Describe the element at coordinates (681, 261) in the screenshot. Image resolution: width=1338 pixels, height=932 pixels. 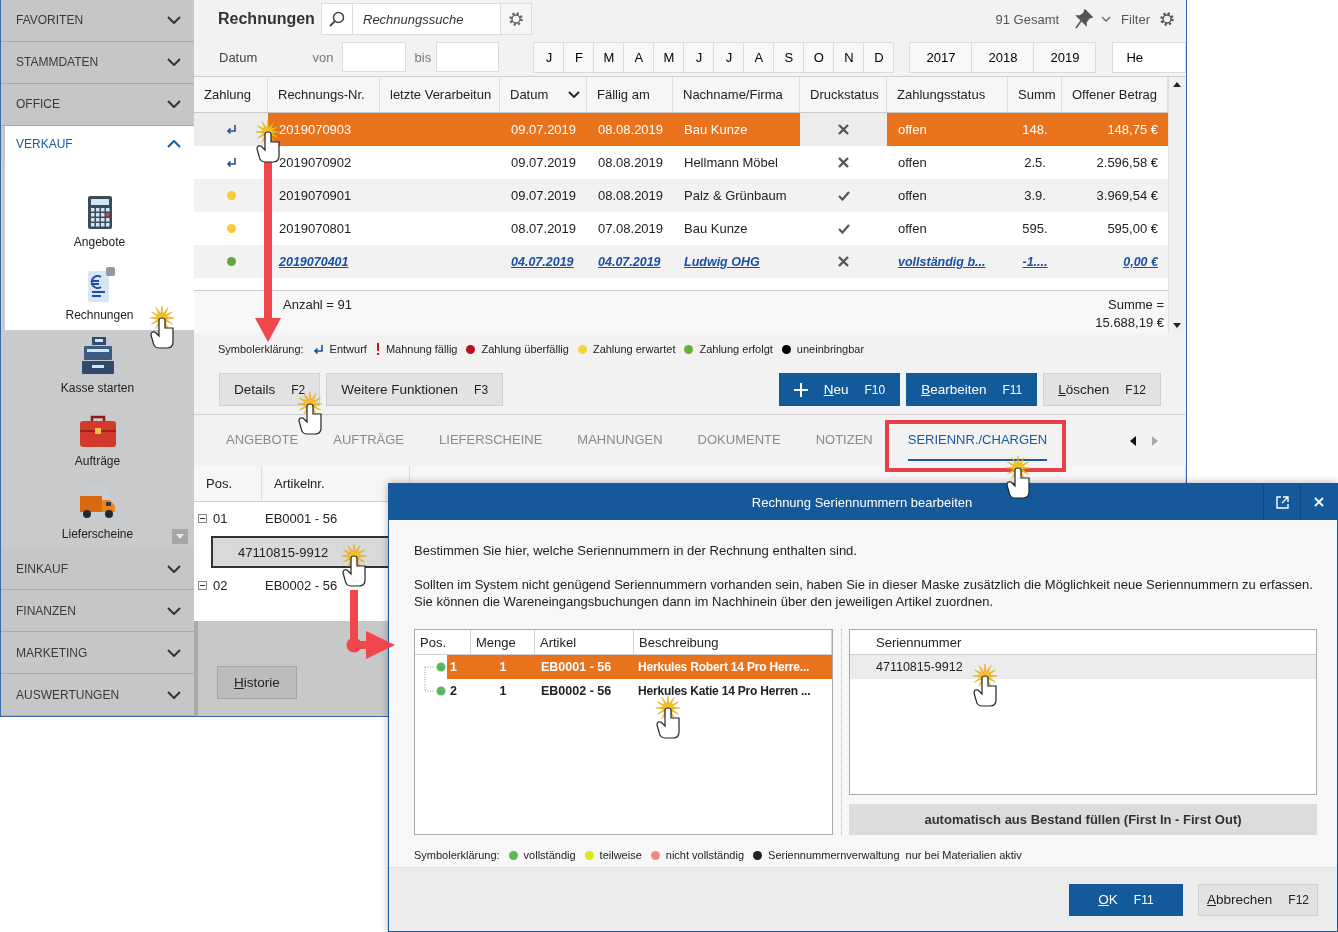
I see `table-row: 2019070401 04.07.2019 04.07.2019 Ludwig OHG vollständig b... -1.... 0,00 €` at that location.